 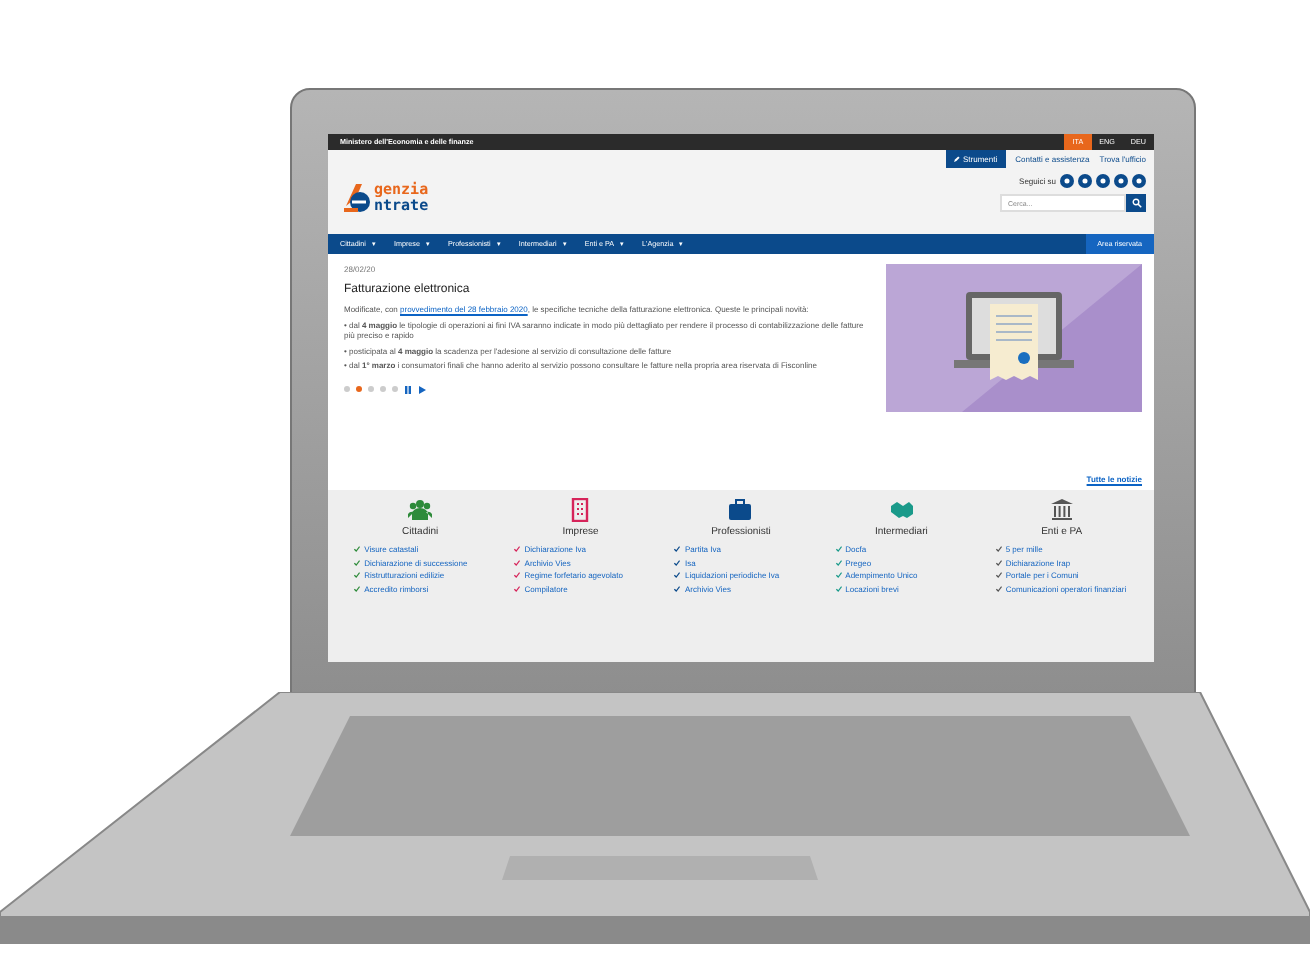 What do you see at coordinates (580, 510) in the screenshot?
I see `building-icon` at bounding box center [580, 510].